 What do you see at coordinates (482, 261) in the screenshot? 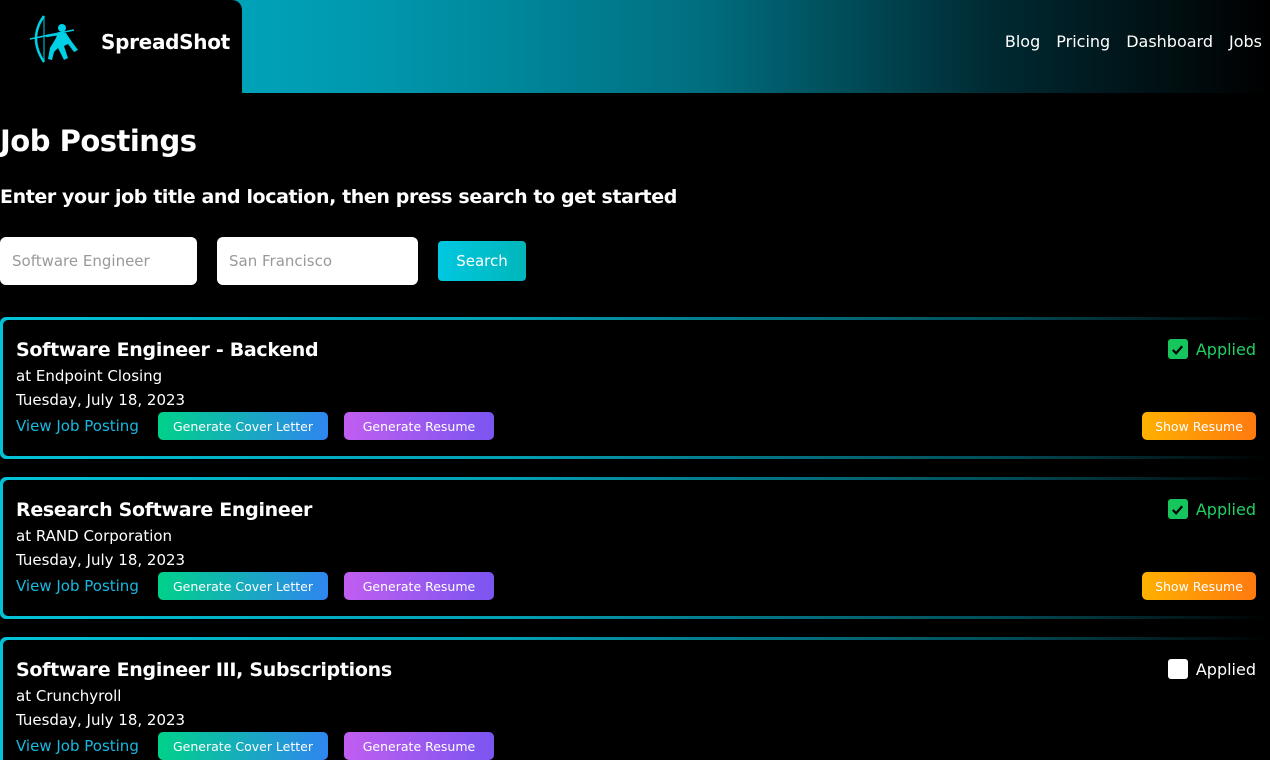
I see `search-button: Search` at bounding box center [482, 261].